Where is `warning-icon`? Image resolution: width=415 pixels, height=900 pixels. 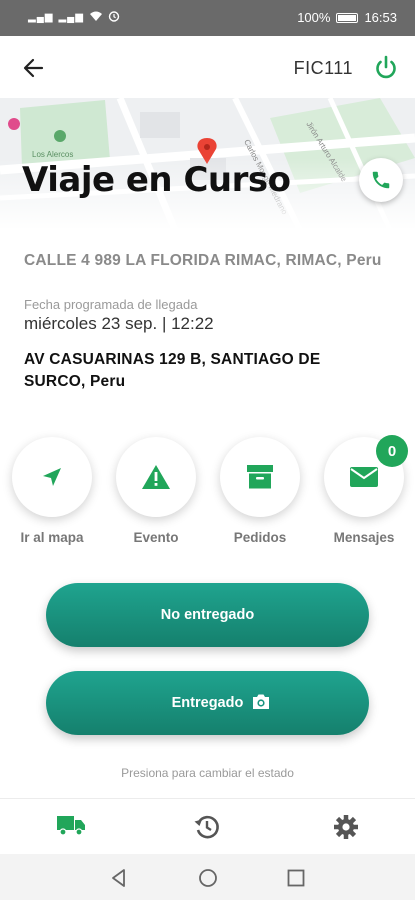 warning-icon is located at coordinates (156, 477).